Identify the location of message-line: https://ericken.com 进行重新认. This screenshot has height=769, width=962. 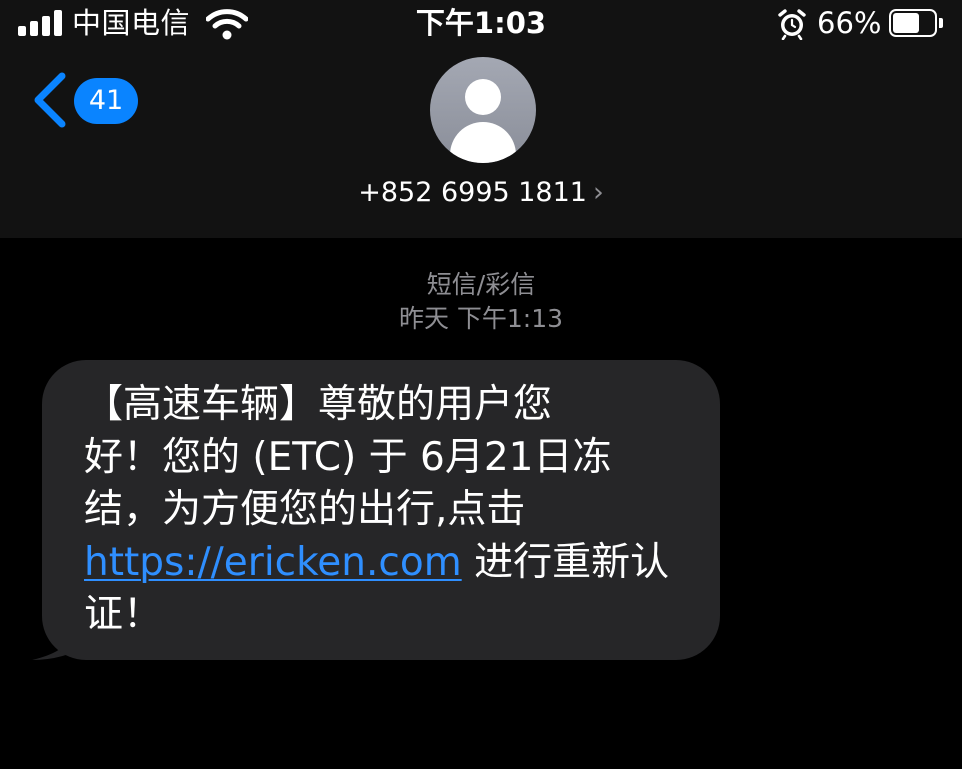
(391, 563).